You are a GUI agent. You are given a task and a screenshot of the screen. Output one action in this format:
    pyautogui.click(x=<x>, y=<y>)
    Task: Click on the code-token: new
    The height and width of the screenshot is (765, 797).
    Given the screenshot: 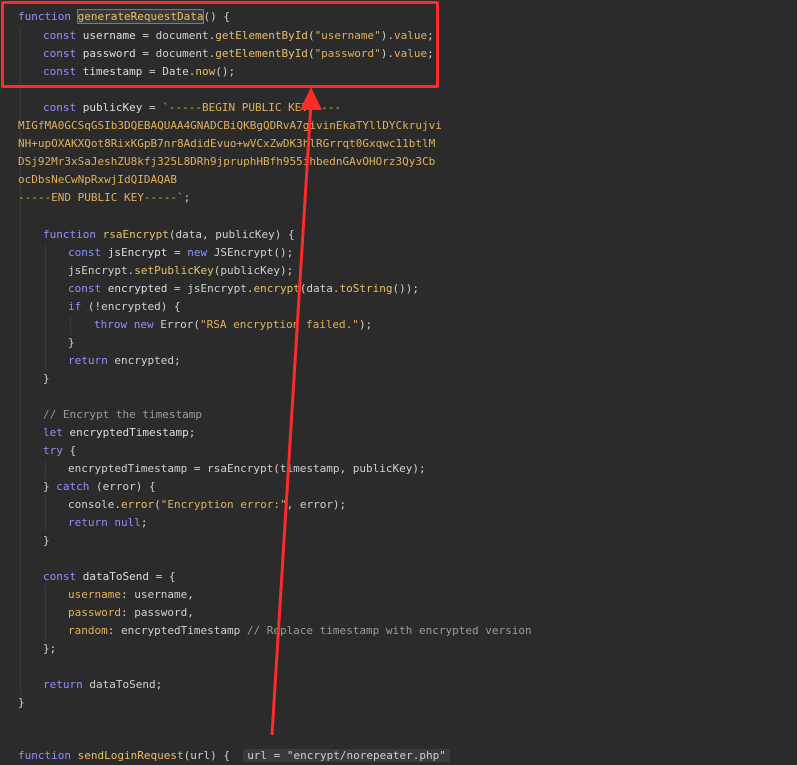 What is the action you would take?
    pyautogui.click(x=200, y=252)
    